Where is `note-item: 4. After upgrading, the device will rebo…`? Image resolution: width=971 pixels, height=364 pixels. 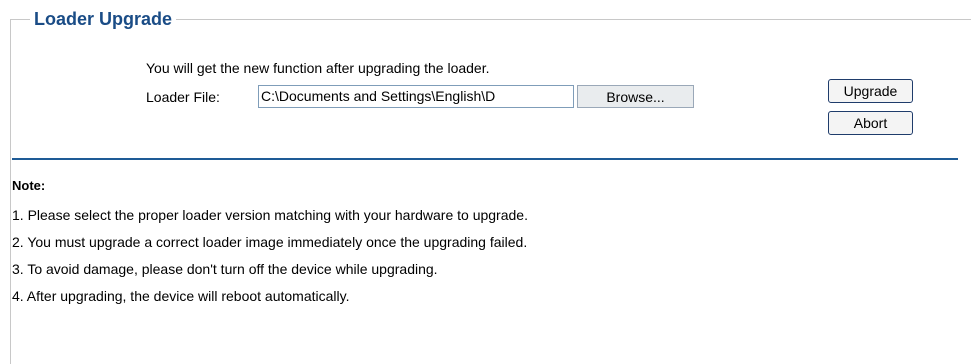
note-item: 4. After upgrading, the device will rebo… is located at coordinates (181, 296).